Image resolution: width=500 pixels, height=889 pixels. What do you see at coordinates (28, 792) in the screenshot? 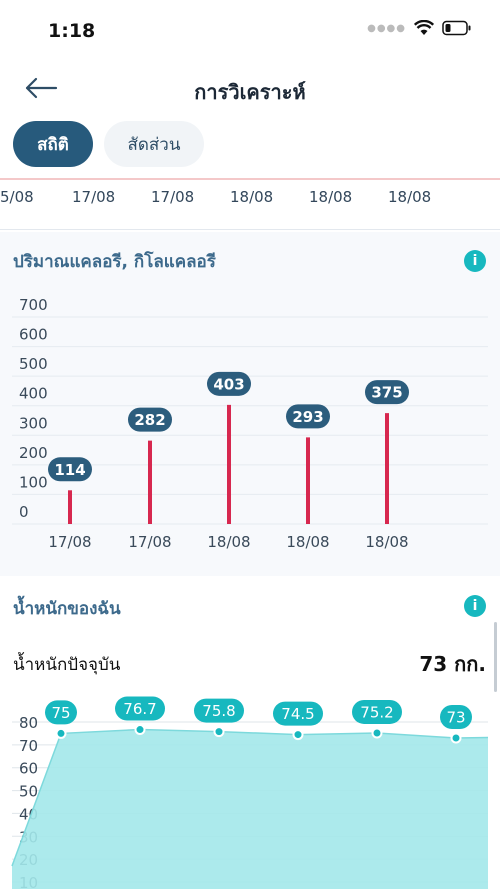
I see `y-tick-label: 50` at bounding box center [28, 792].